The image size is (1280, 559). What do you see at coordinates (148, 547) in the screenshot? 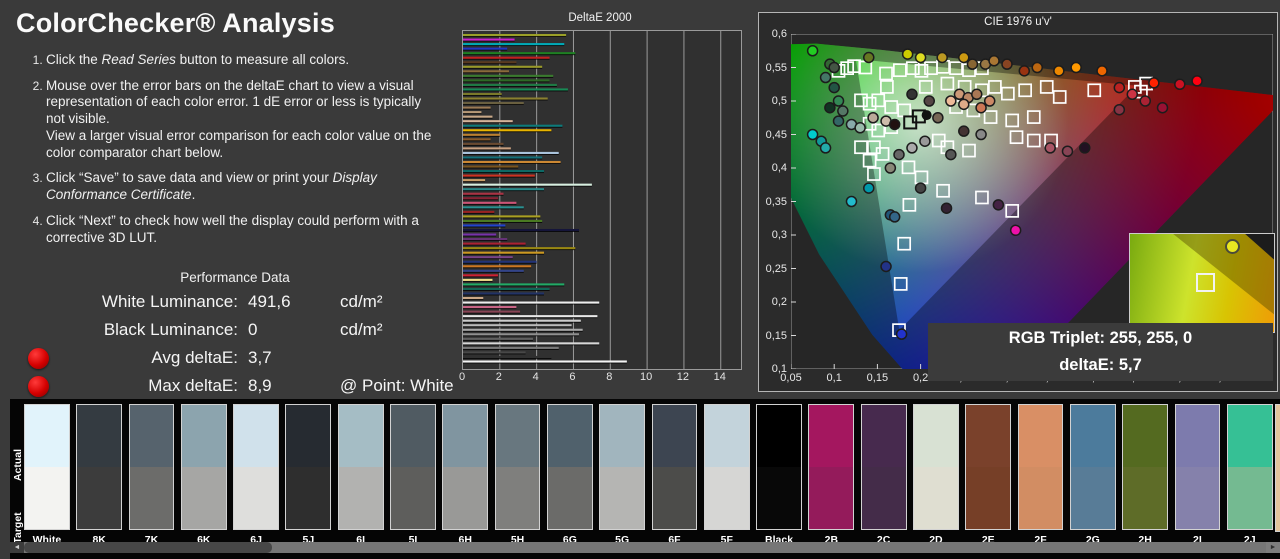
I see `scrollbar-thumb` at bounding box center [148, 547].